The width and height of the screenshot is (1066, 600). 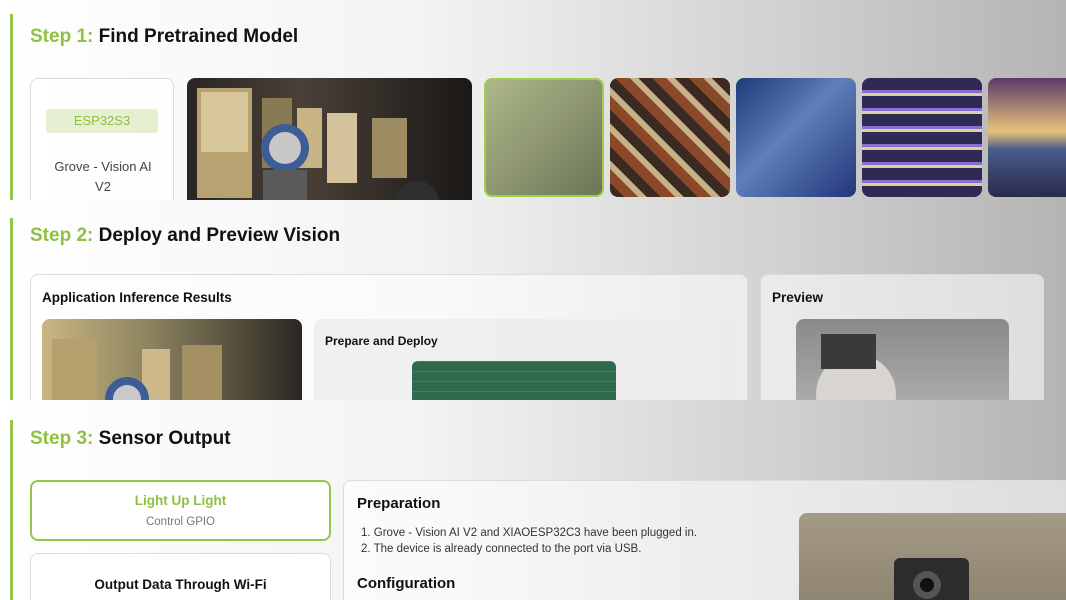 What do you see at coordinates (525, 359) in the screenshot?
I see `prepare-deploy-panel: Prepare and Deploy` at bounding box center [525, 359].